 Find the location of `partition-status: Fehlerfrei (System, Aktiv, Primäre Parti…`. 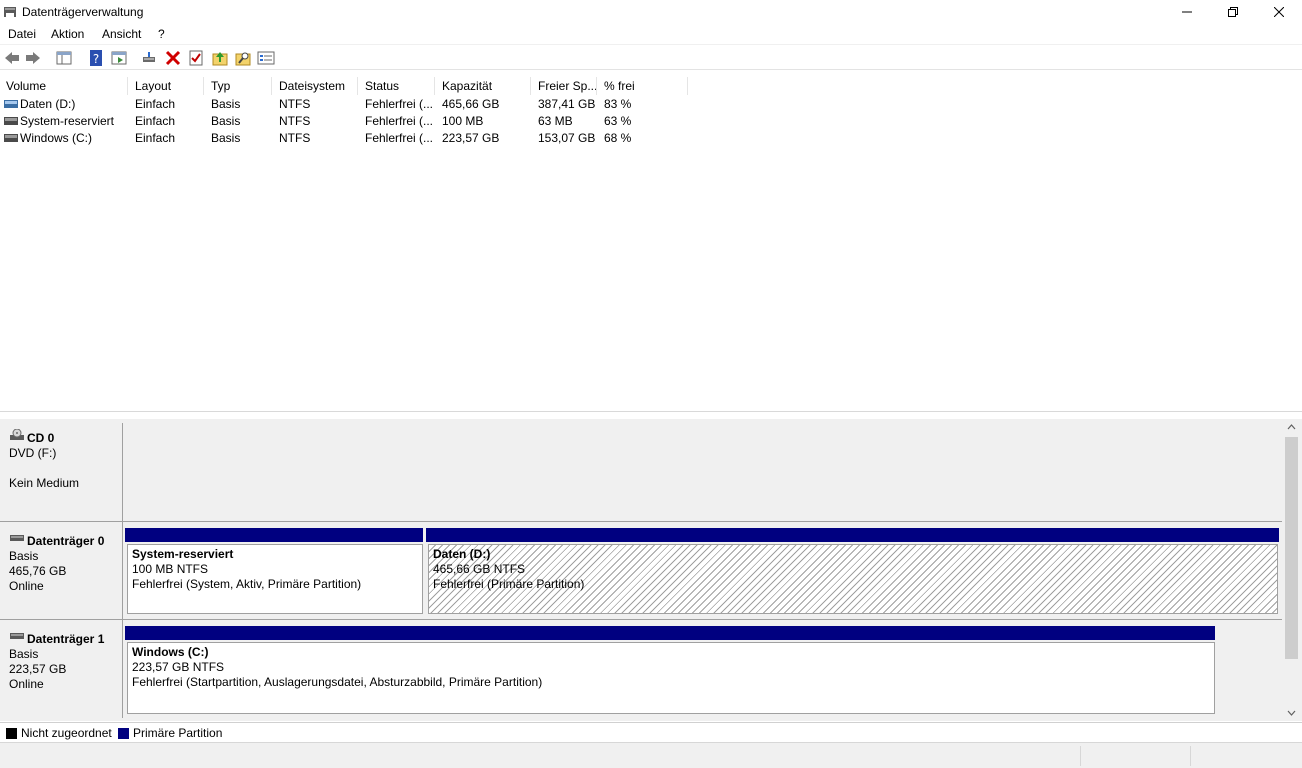

partition-status: Fehlerfrei (System, Aktiv, Primäre Parti… is located at coordinates (247, 584).